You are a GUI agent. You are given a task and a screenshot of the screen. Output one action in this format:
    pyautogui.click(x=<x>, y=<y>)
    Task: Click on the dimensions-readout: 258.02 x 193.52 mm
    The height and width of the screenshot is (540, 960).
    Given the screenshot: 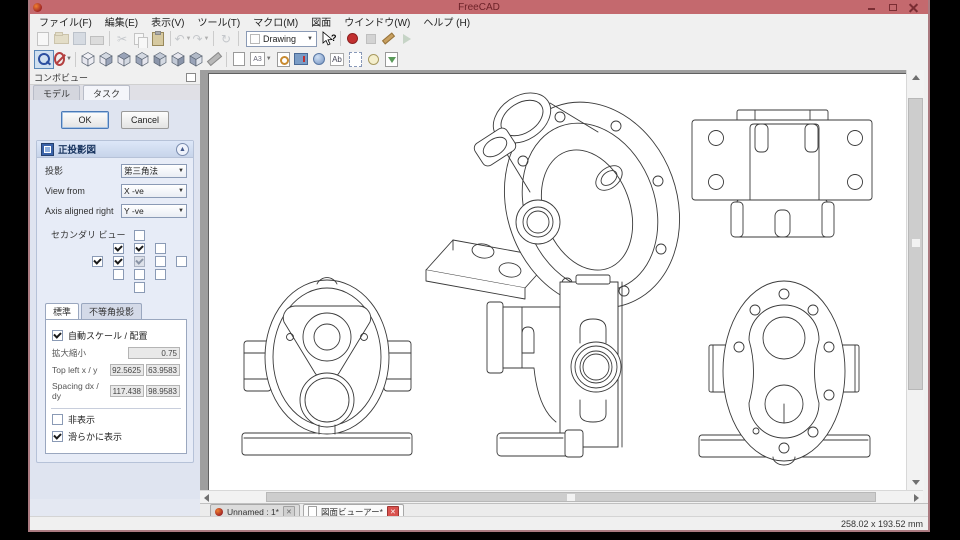 What is the action you would take?
    pyautogui.click(x=881, y=523)
    